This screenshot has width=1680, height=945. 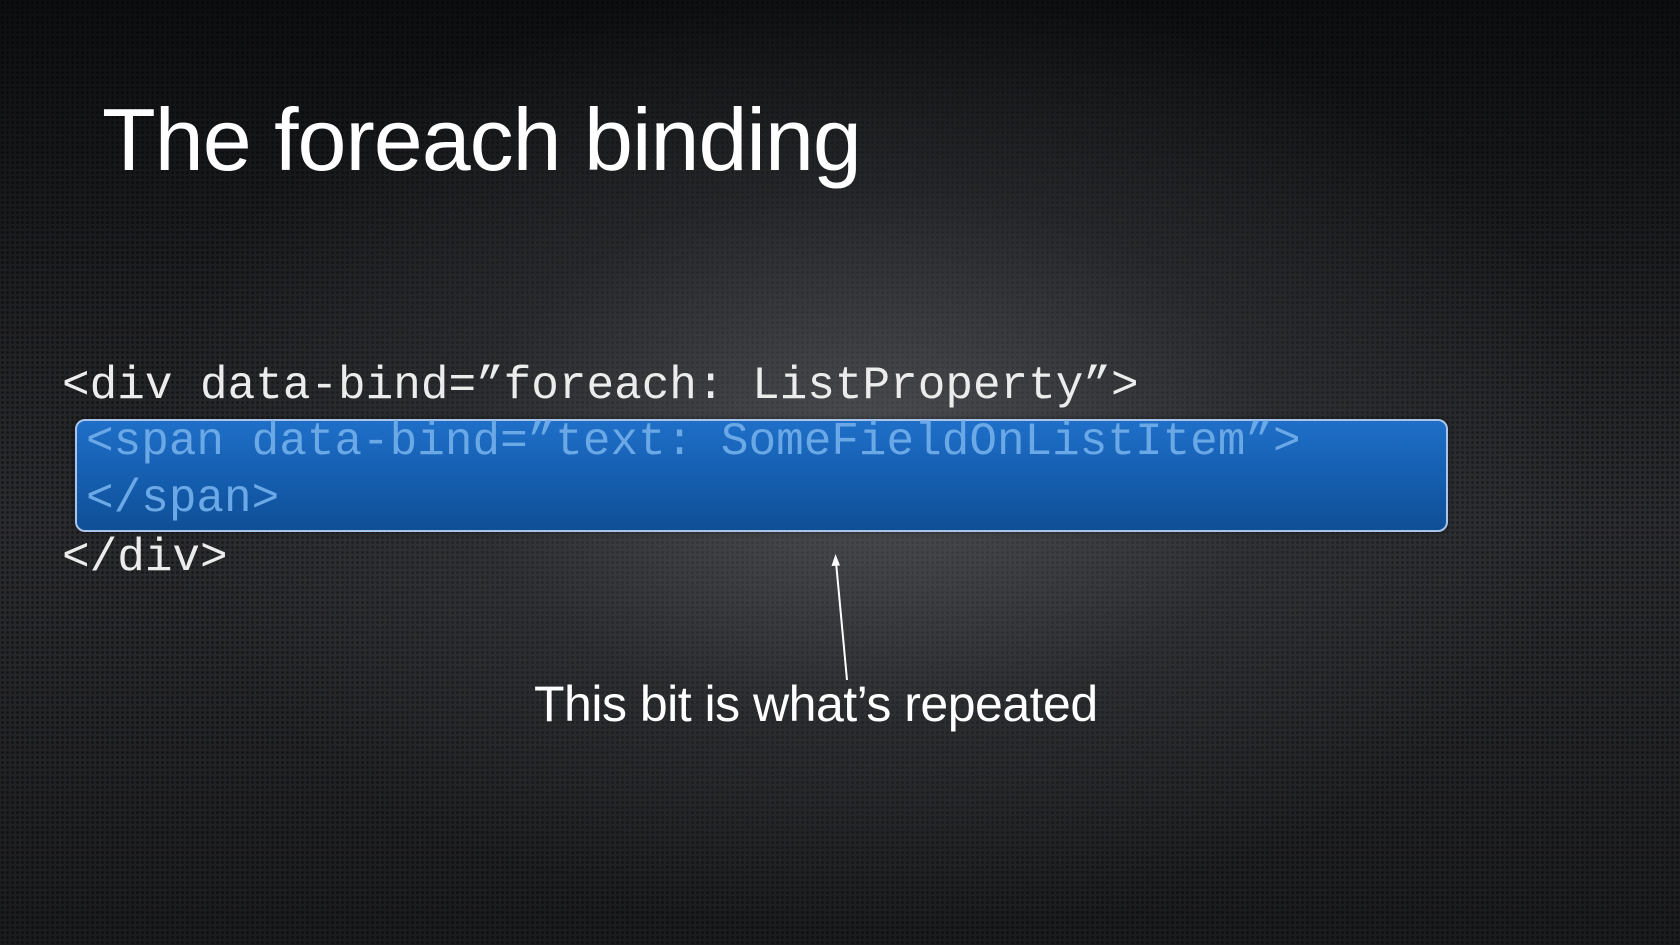 What do you see at coordinates (183, 499) in the screenshot?
I see `code-line-span-close: </span>` at bounding box center [183, 499].